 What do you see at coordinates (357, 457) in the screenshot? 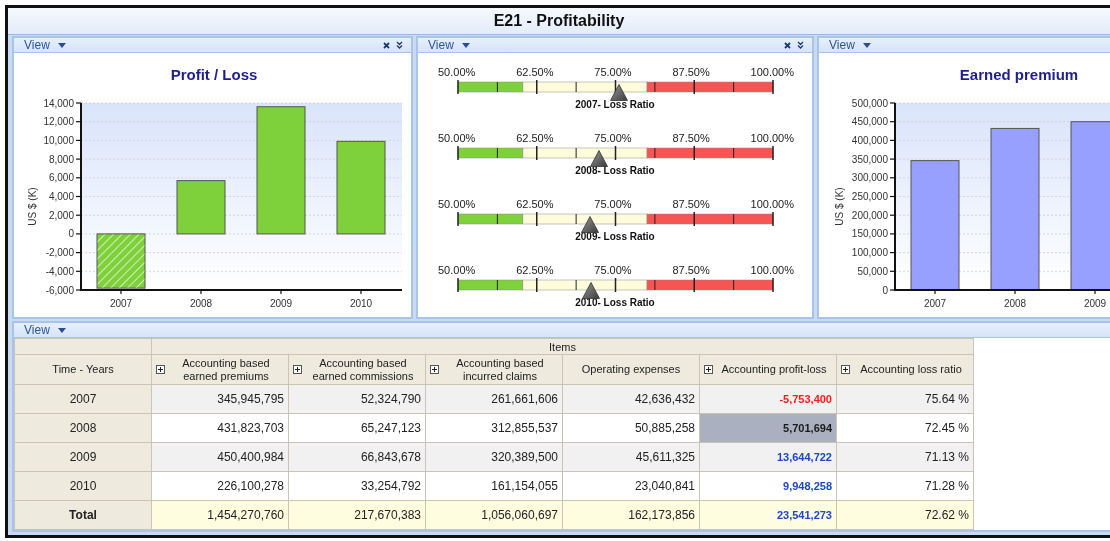
I see `table-cell: 66,843,678` at bounding box center [357, 457].